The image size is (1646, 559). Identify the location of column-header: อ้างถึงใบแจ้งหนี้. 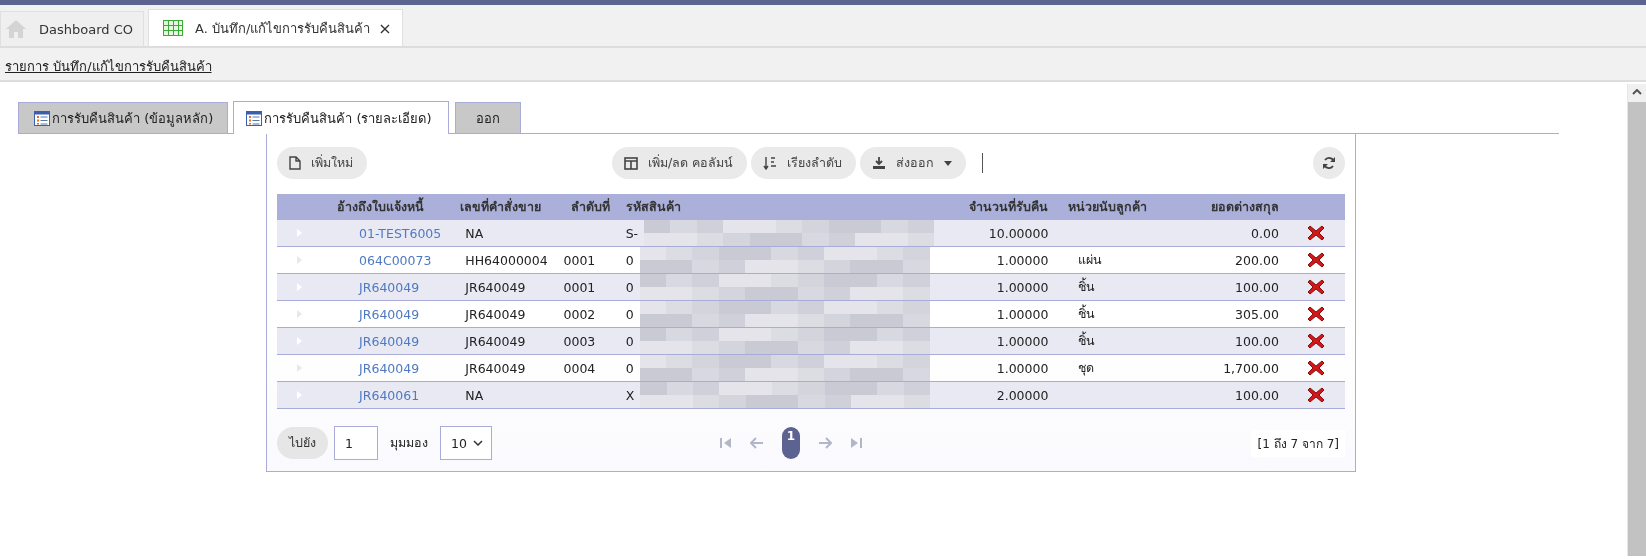
(380, 207).